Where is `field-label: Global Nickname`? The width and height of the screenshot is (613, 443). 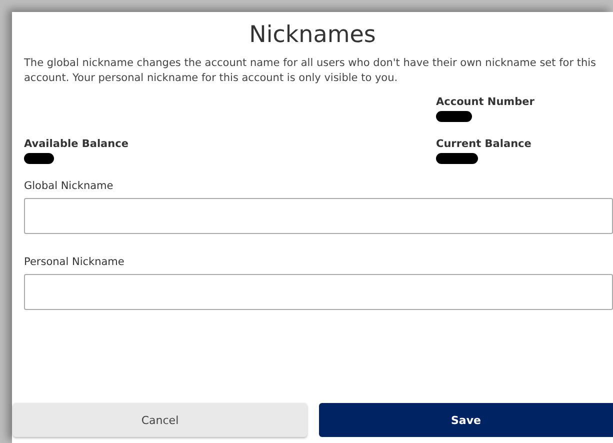
field-label: Global Nickname is located at coordinates (69, 186).